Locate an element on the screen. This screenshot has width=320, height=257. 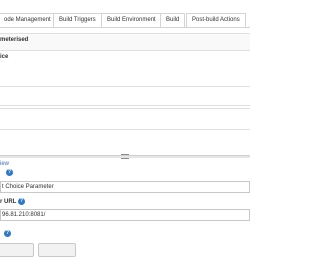
view-link: iew is located at coordinates (4, 164).